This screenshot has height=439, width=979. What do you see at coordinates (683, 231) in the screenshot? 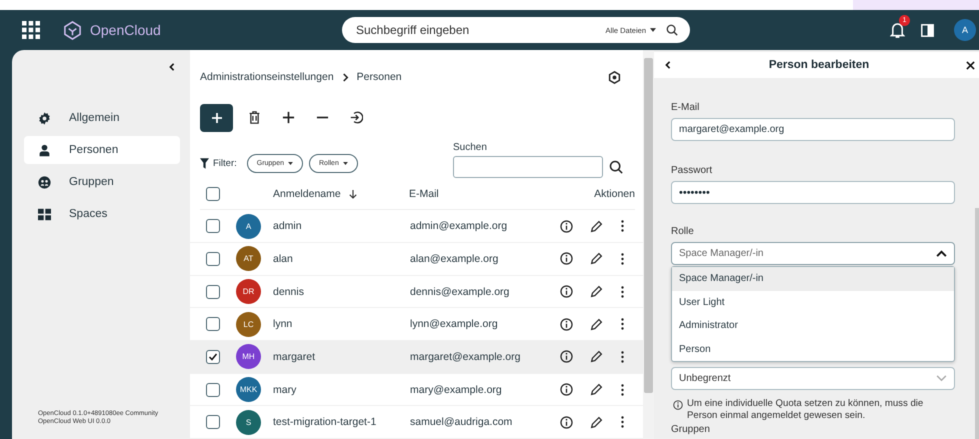
I see `field-label: Rolle` at bounding box center [683, 231].